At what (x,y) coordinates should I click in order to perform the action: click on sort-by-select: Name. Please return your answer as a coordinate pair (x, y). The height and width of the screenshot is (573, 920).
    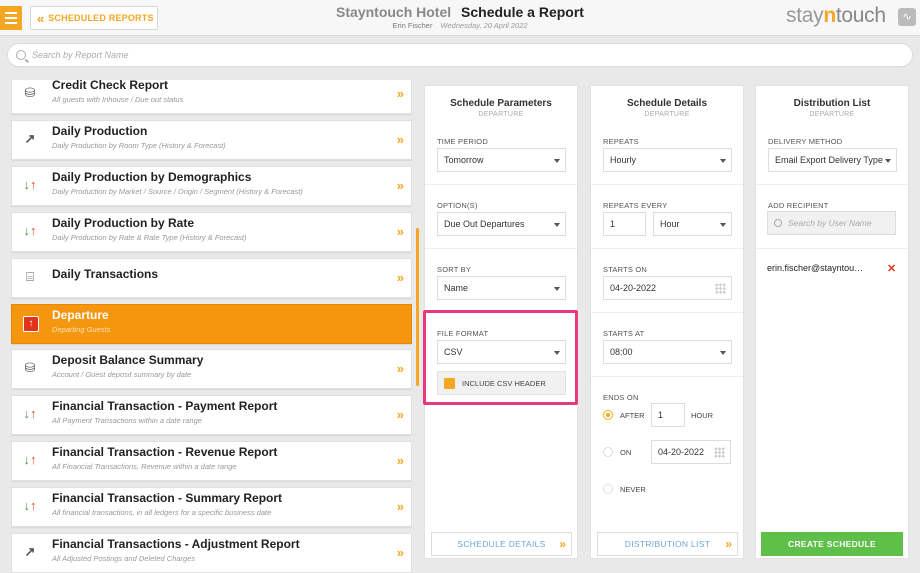
    Looking at the image, I should click on (501, 288).